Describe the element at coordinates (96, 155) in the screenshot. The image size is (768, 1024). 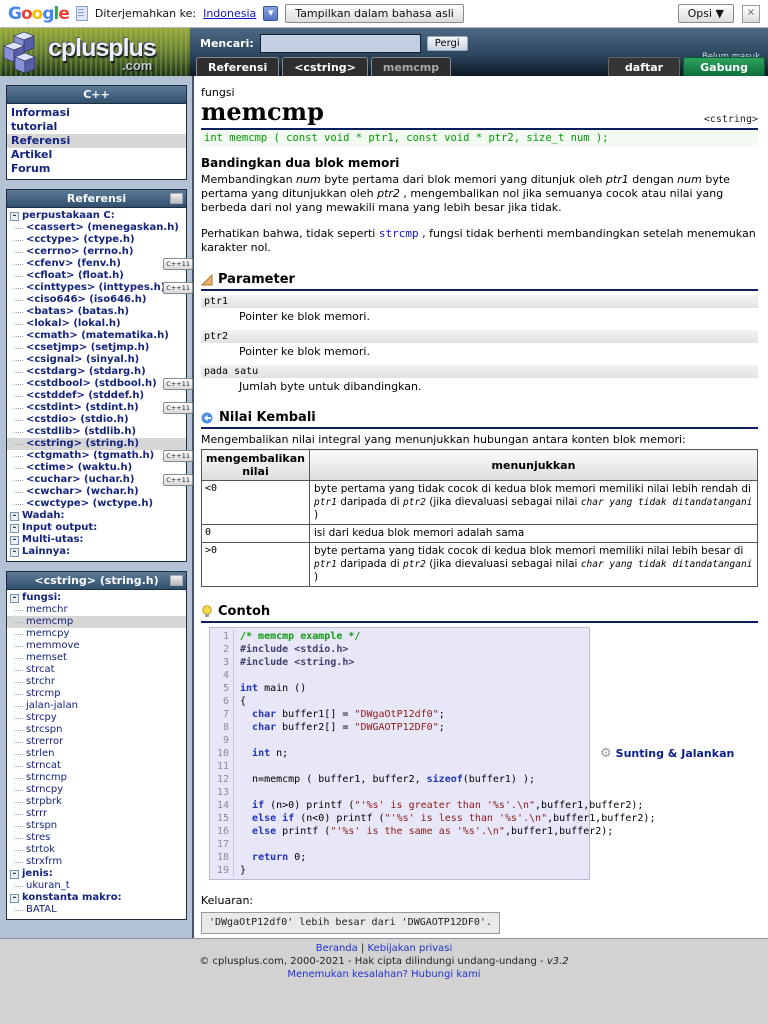
I see `cpp-menu-item: Artikel` at that location.